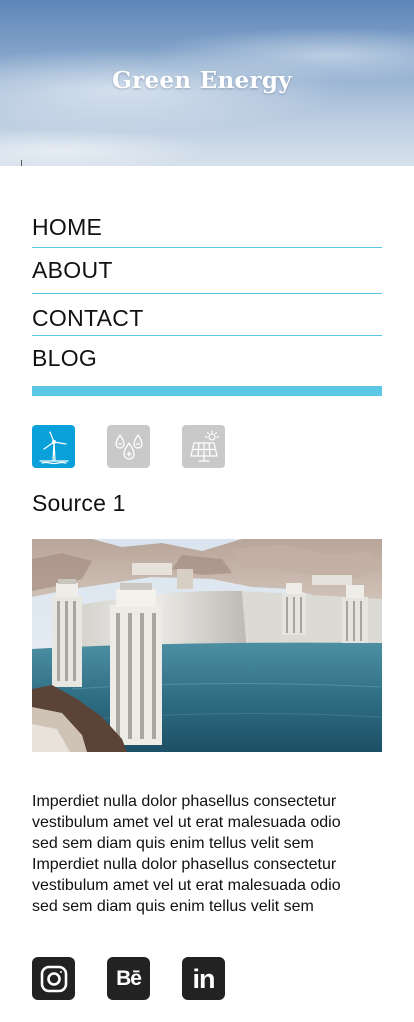 The height and width of the screenshot is (1022, 414). I want to click on instagram-link, so click(53, 978).